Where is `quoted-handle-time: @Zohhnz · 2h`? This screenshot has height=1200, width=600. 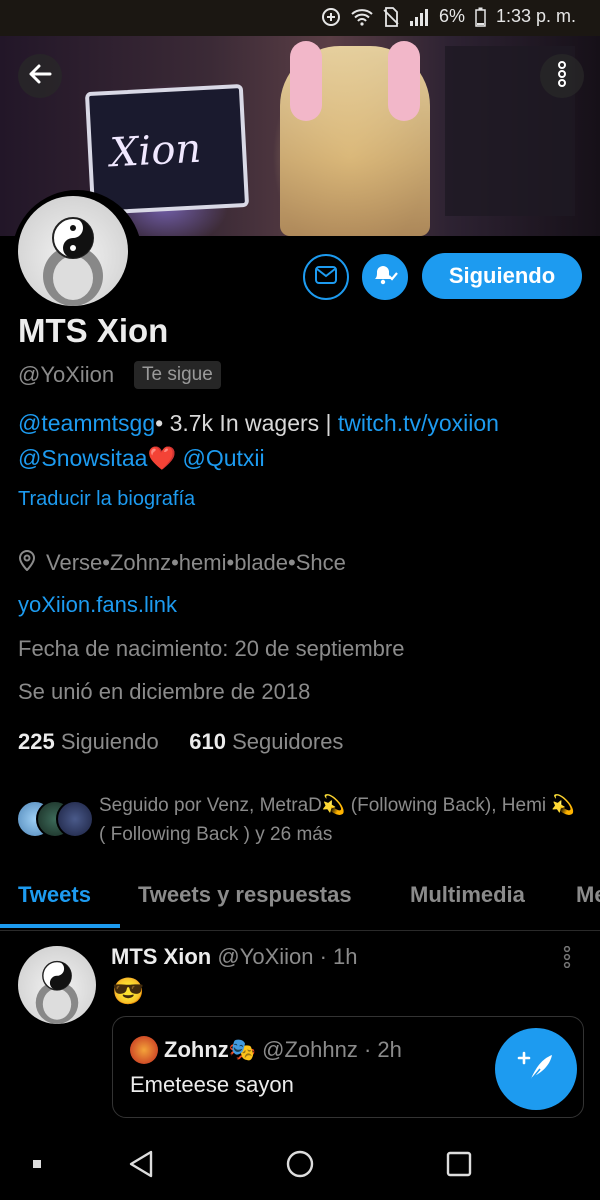
quoted-handle-time: @Zohhnz · 2h is located at coordinates (332, 1049).